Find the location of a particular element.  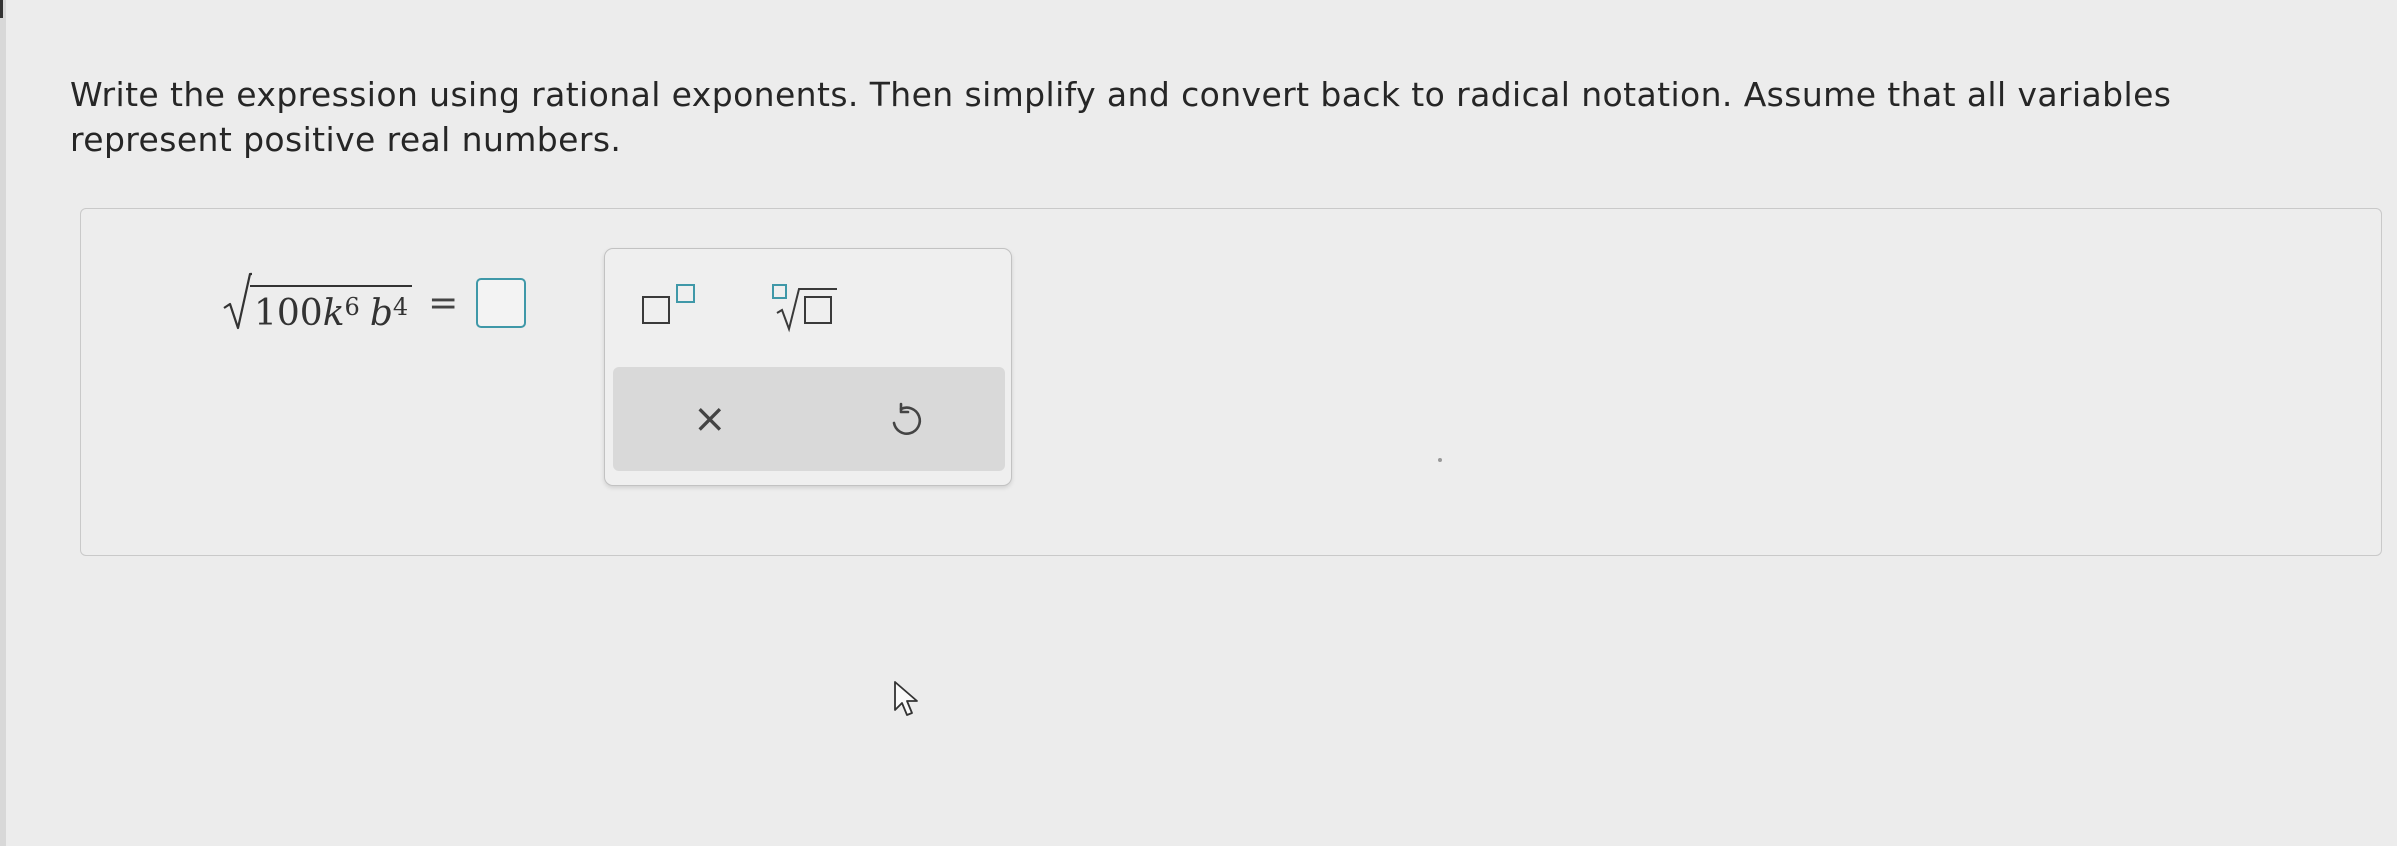

undo-icon is located at coordinates (906, 422).